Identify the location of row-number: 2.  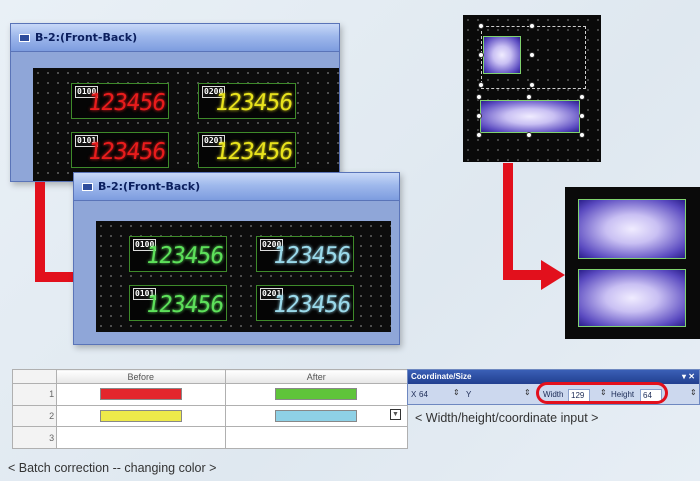
(34, 416).